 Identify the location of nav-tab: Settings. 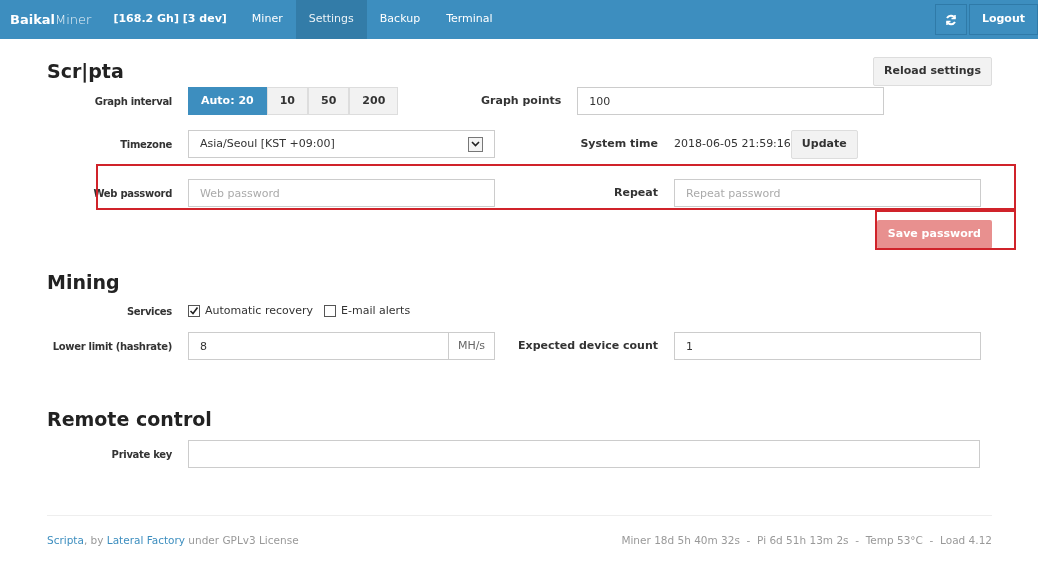
(331, 19).